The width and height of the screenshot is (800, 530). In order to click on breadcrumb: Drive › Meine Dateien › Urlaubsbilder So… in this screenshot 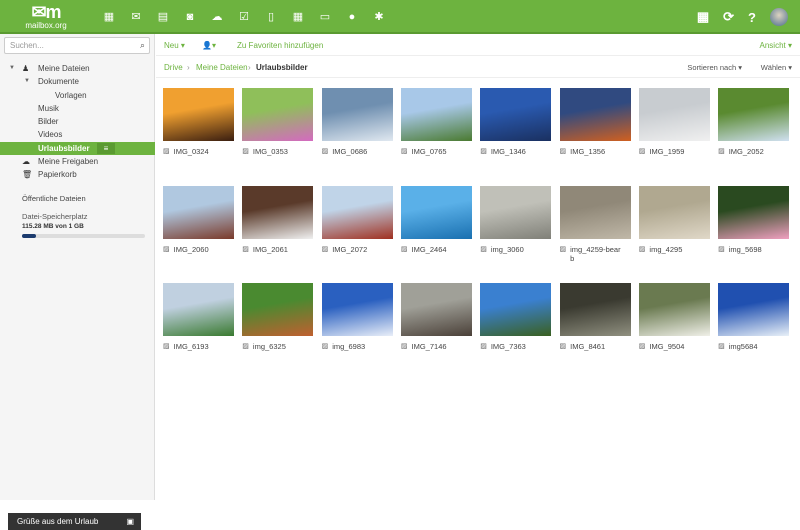, I will do `click(478, 67)`.